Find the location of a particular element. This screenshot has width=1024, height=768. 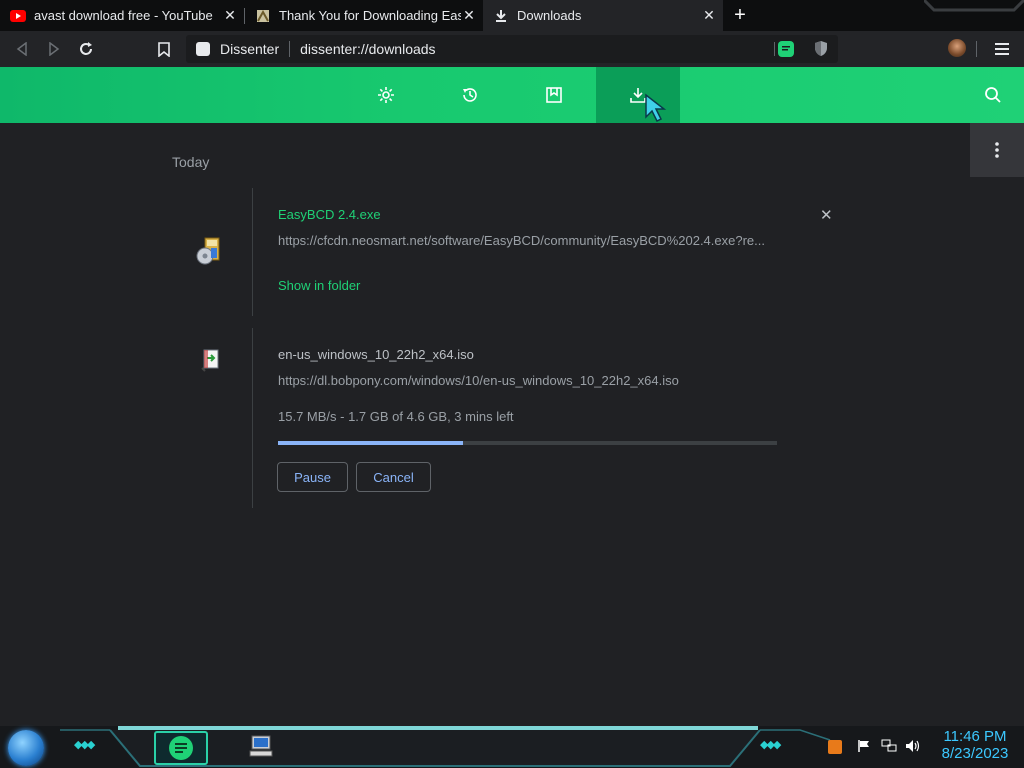

download-filename: en-us_windows_10_22h2_x64.iso is located at coordinates (376, 354).